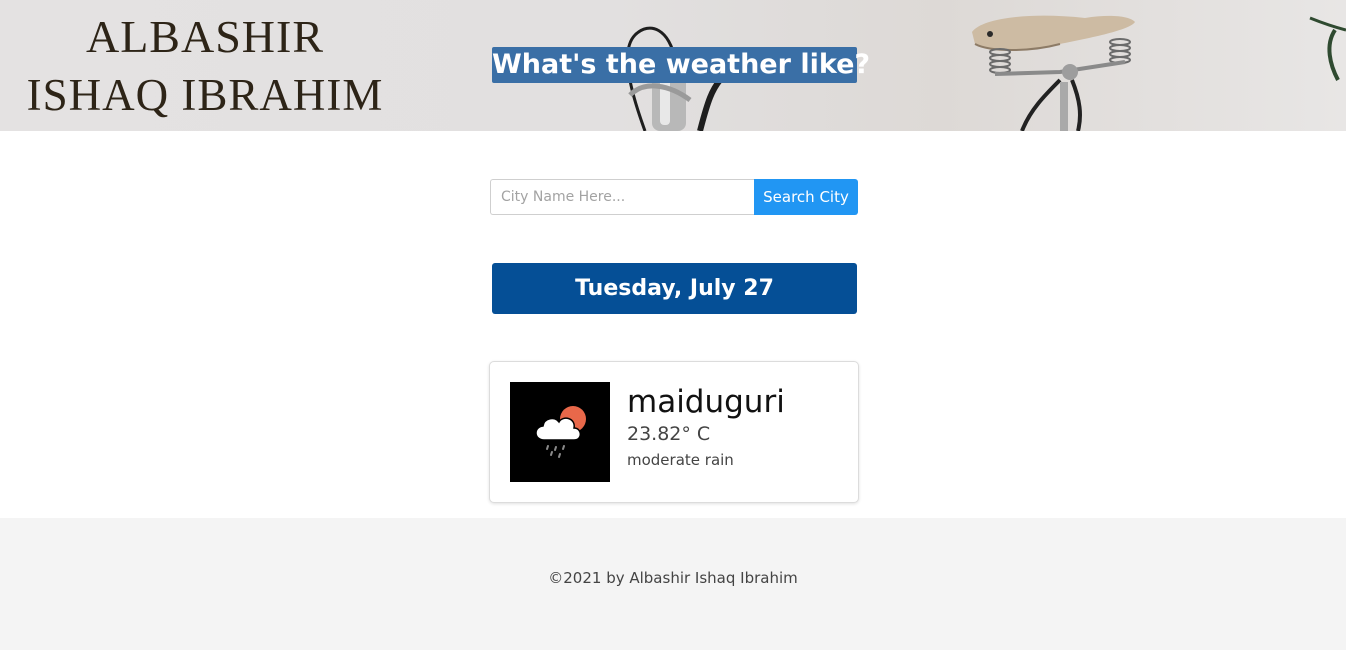  I want to click on date-display: Tuesday, July 27, so click(674, 288).